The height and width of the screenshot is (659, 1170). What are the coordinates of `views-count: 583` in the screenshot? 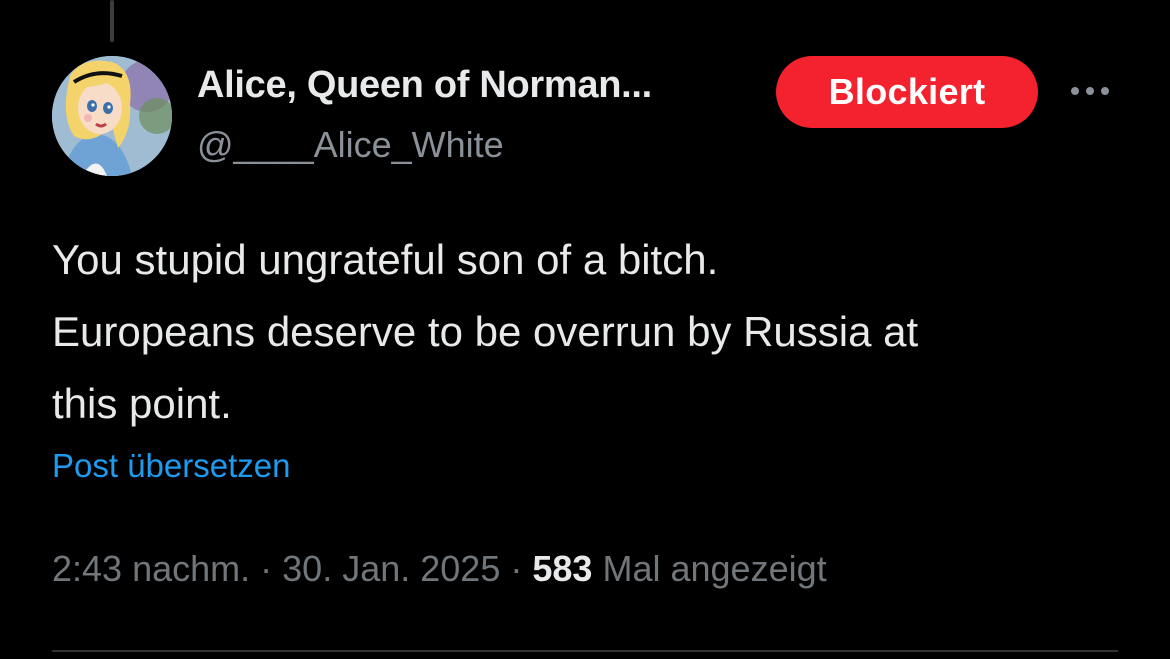 It's located at (562, 568).